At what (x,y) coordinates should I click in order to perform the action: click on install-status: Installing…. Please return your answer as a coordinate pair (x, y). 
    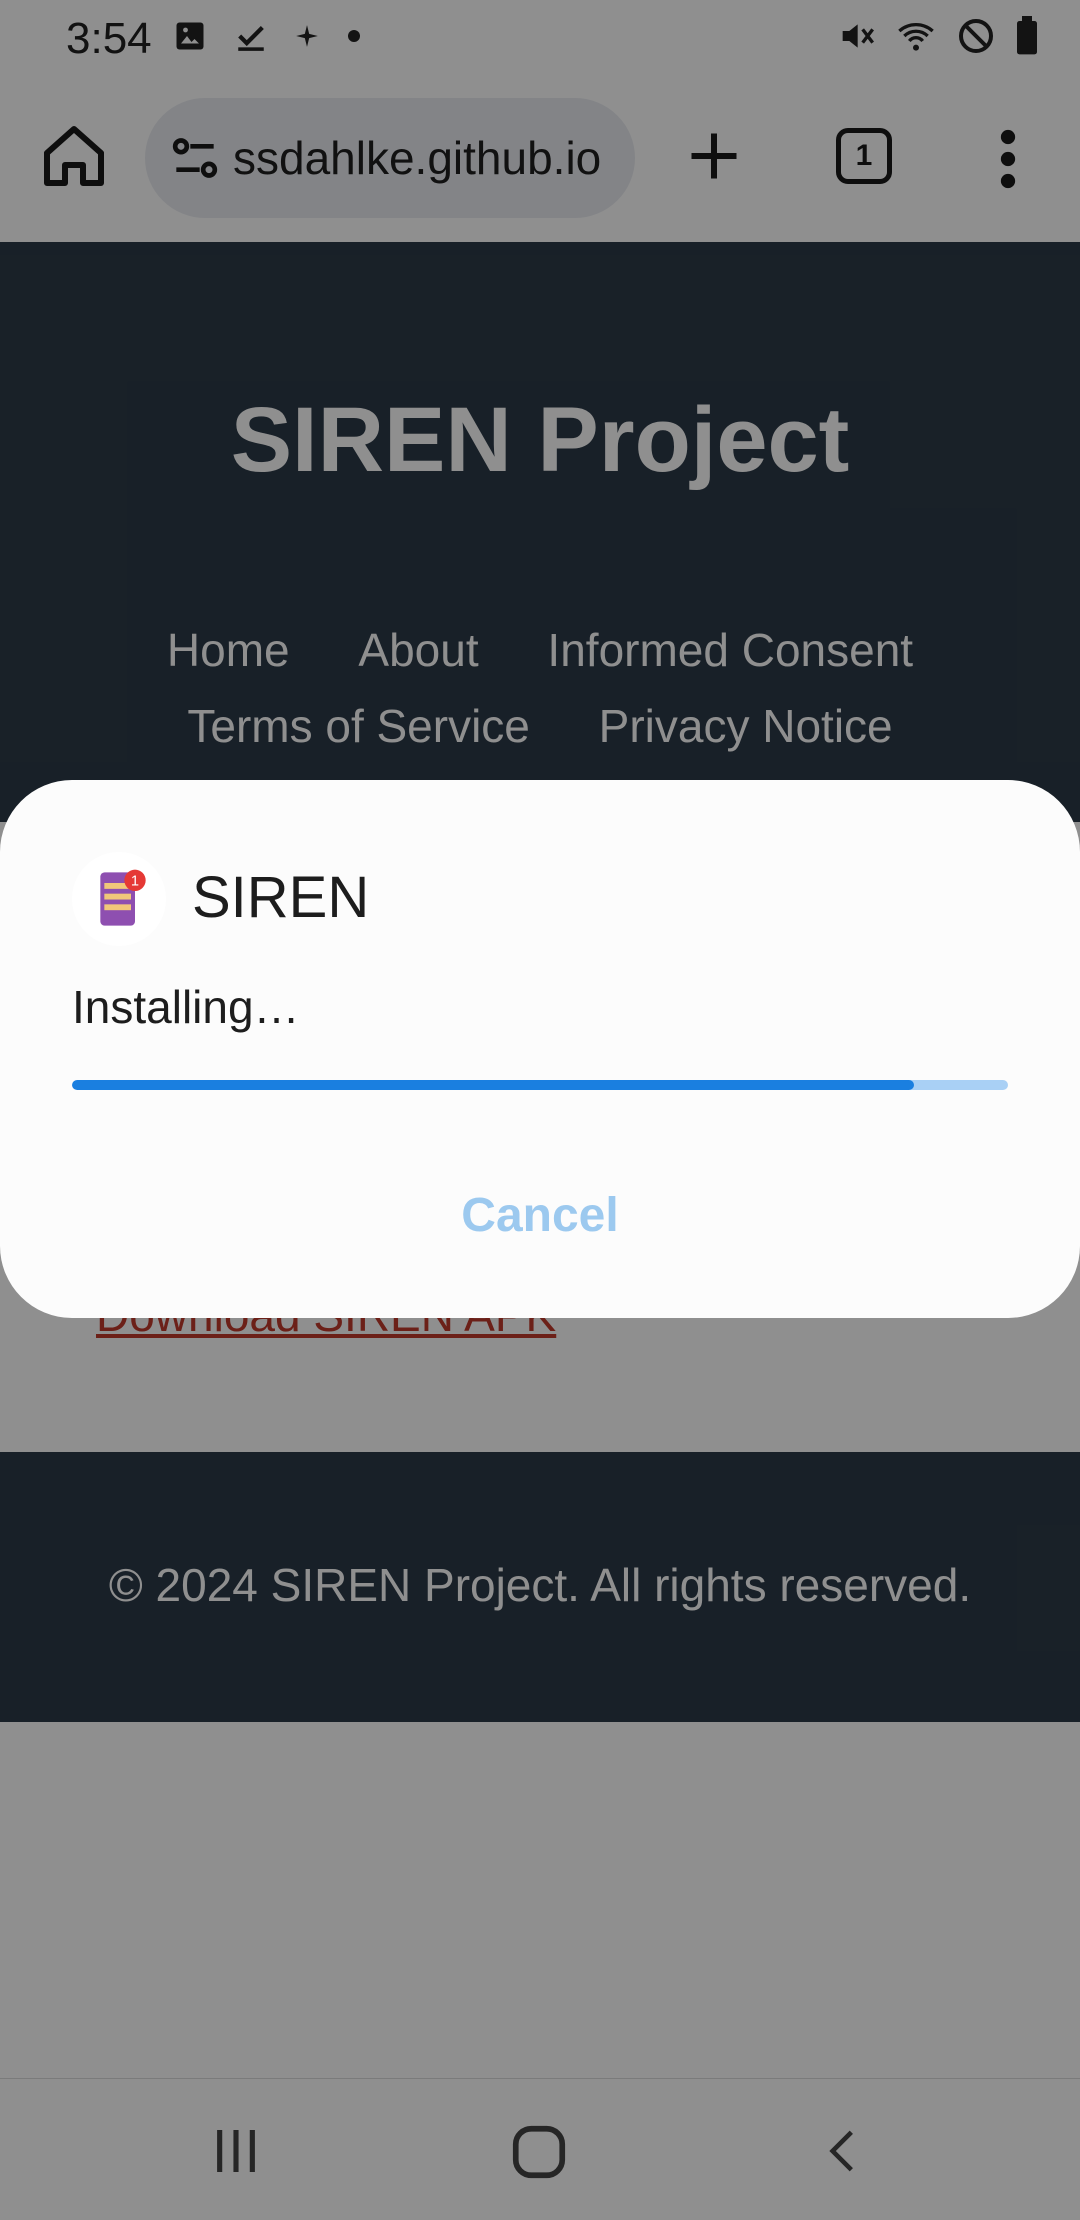
    Looking at the image, I should click on (186, 1007).